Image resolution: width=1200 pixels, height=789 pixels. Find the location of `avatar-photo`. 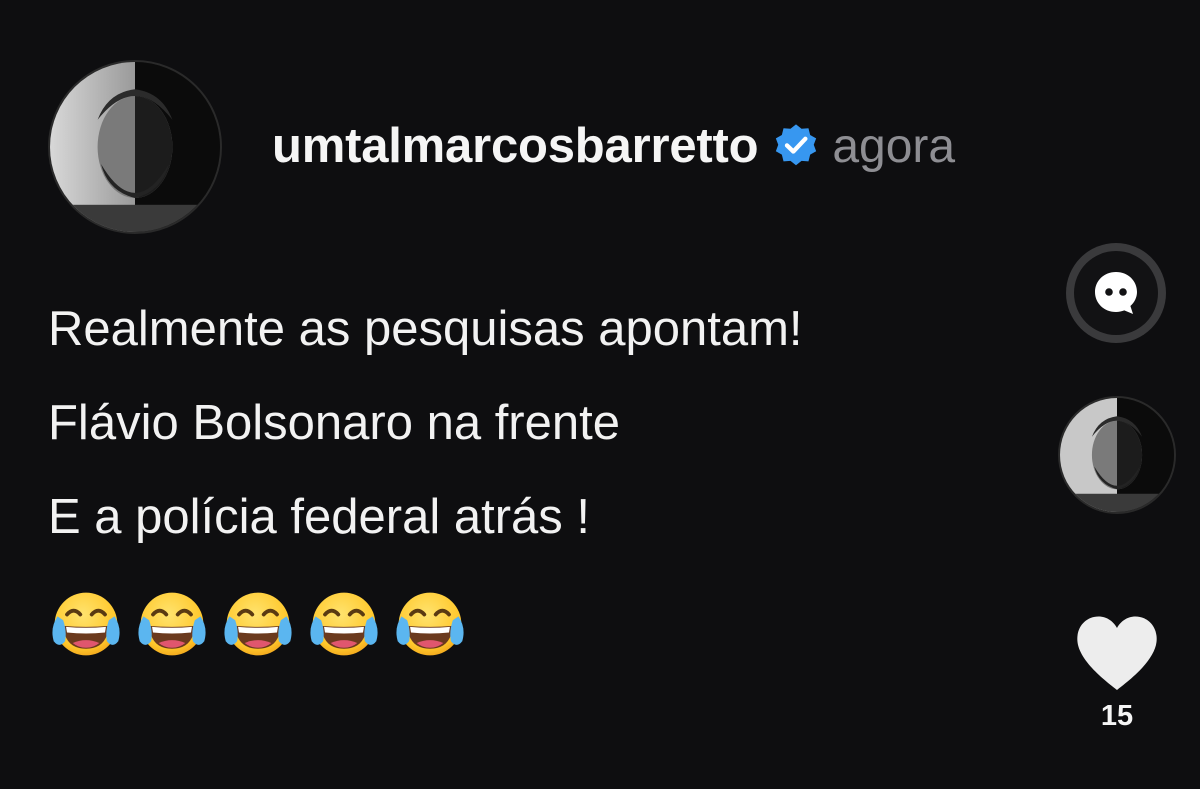

avatar-photo is located at coordinates (135, 147).